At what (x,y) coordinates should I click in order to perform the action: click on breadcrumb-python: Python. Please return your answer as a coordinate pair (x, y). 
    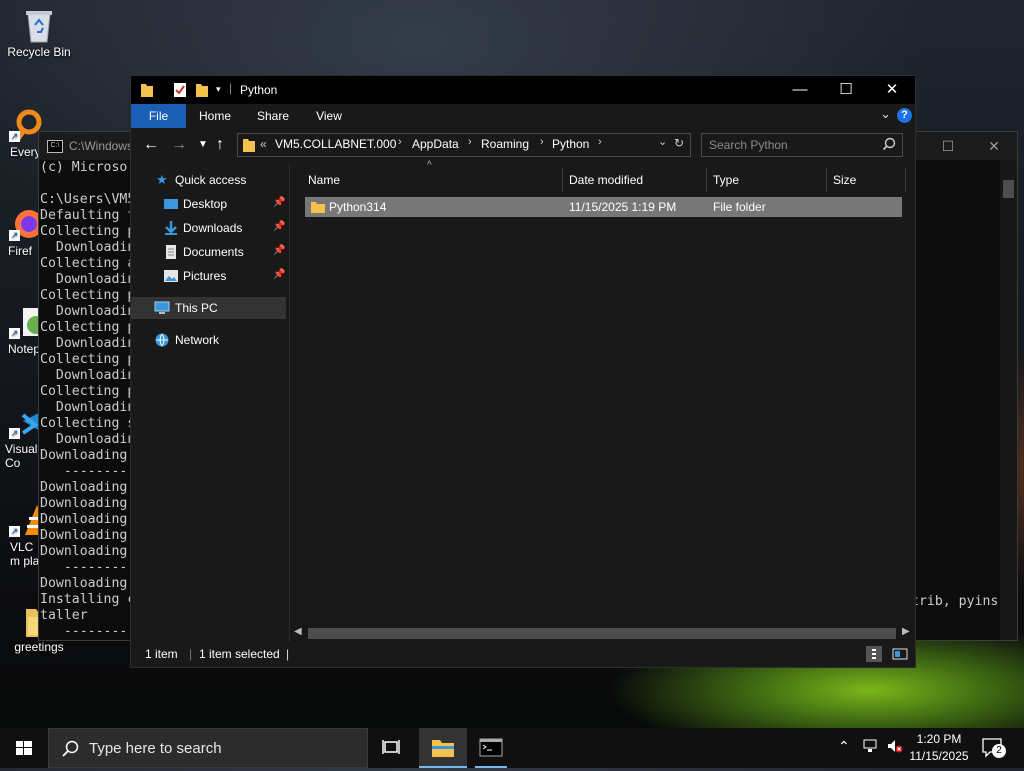
    Looking at the image, I should click on (570, 144).